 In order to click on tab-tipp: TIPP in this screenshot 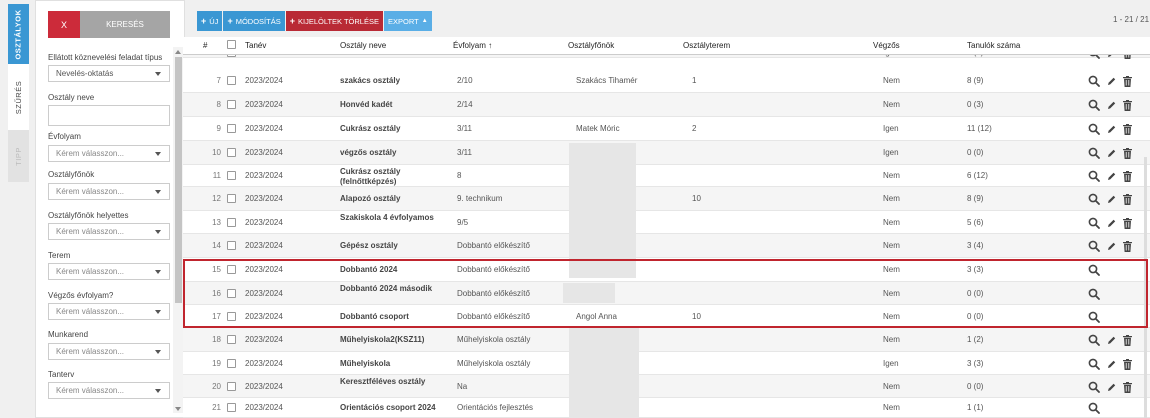, I will do `click(18, 156)`.